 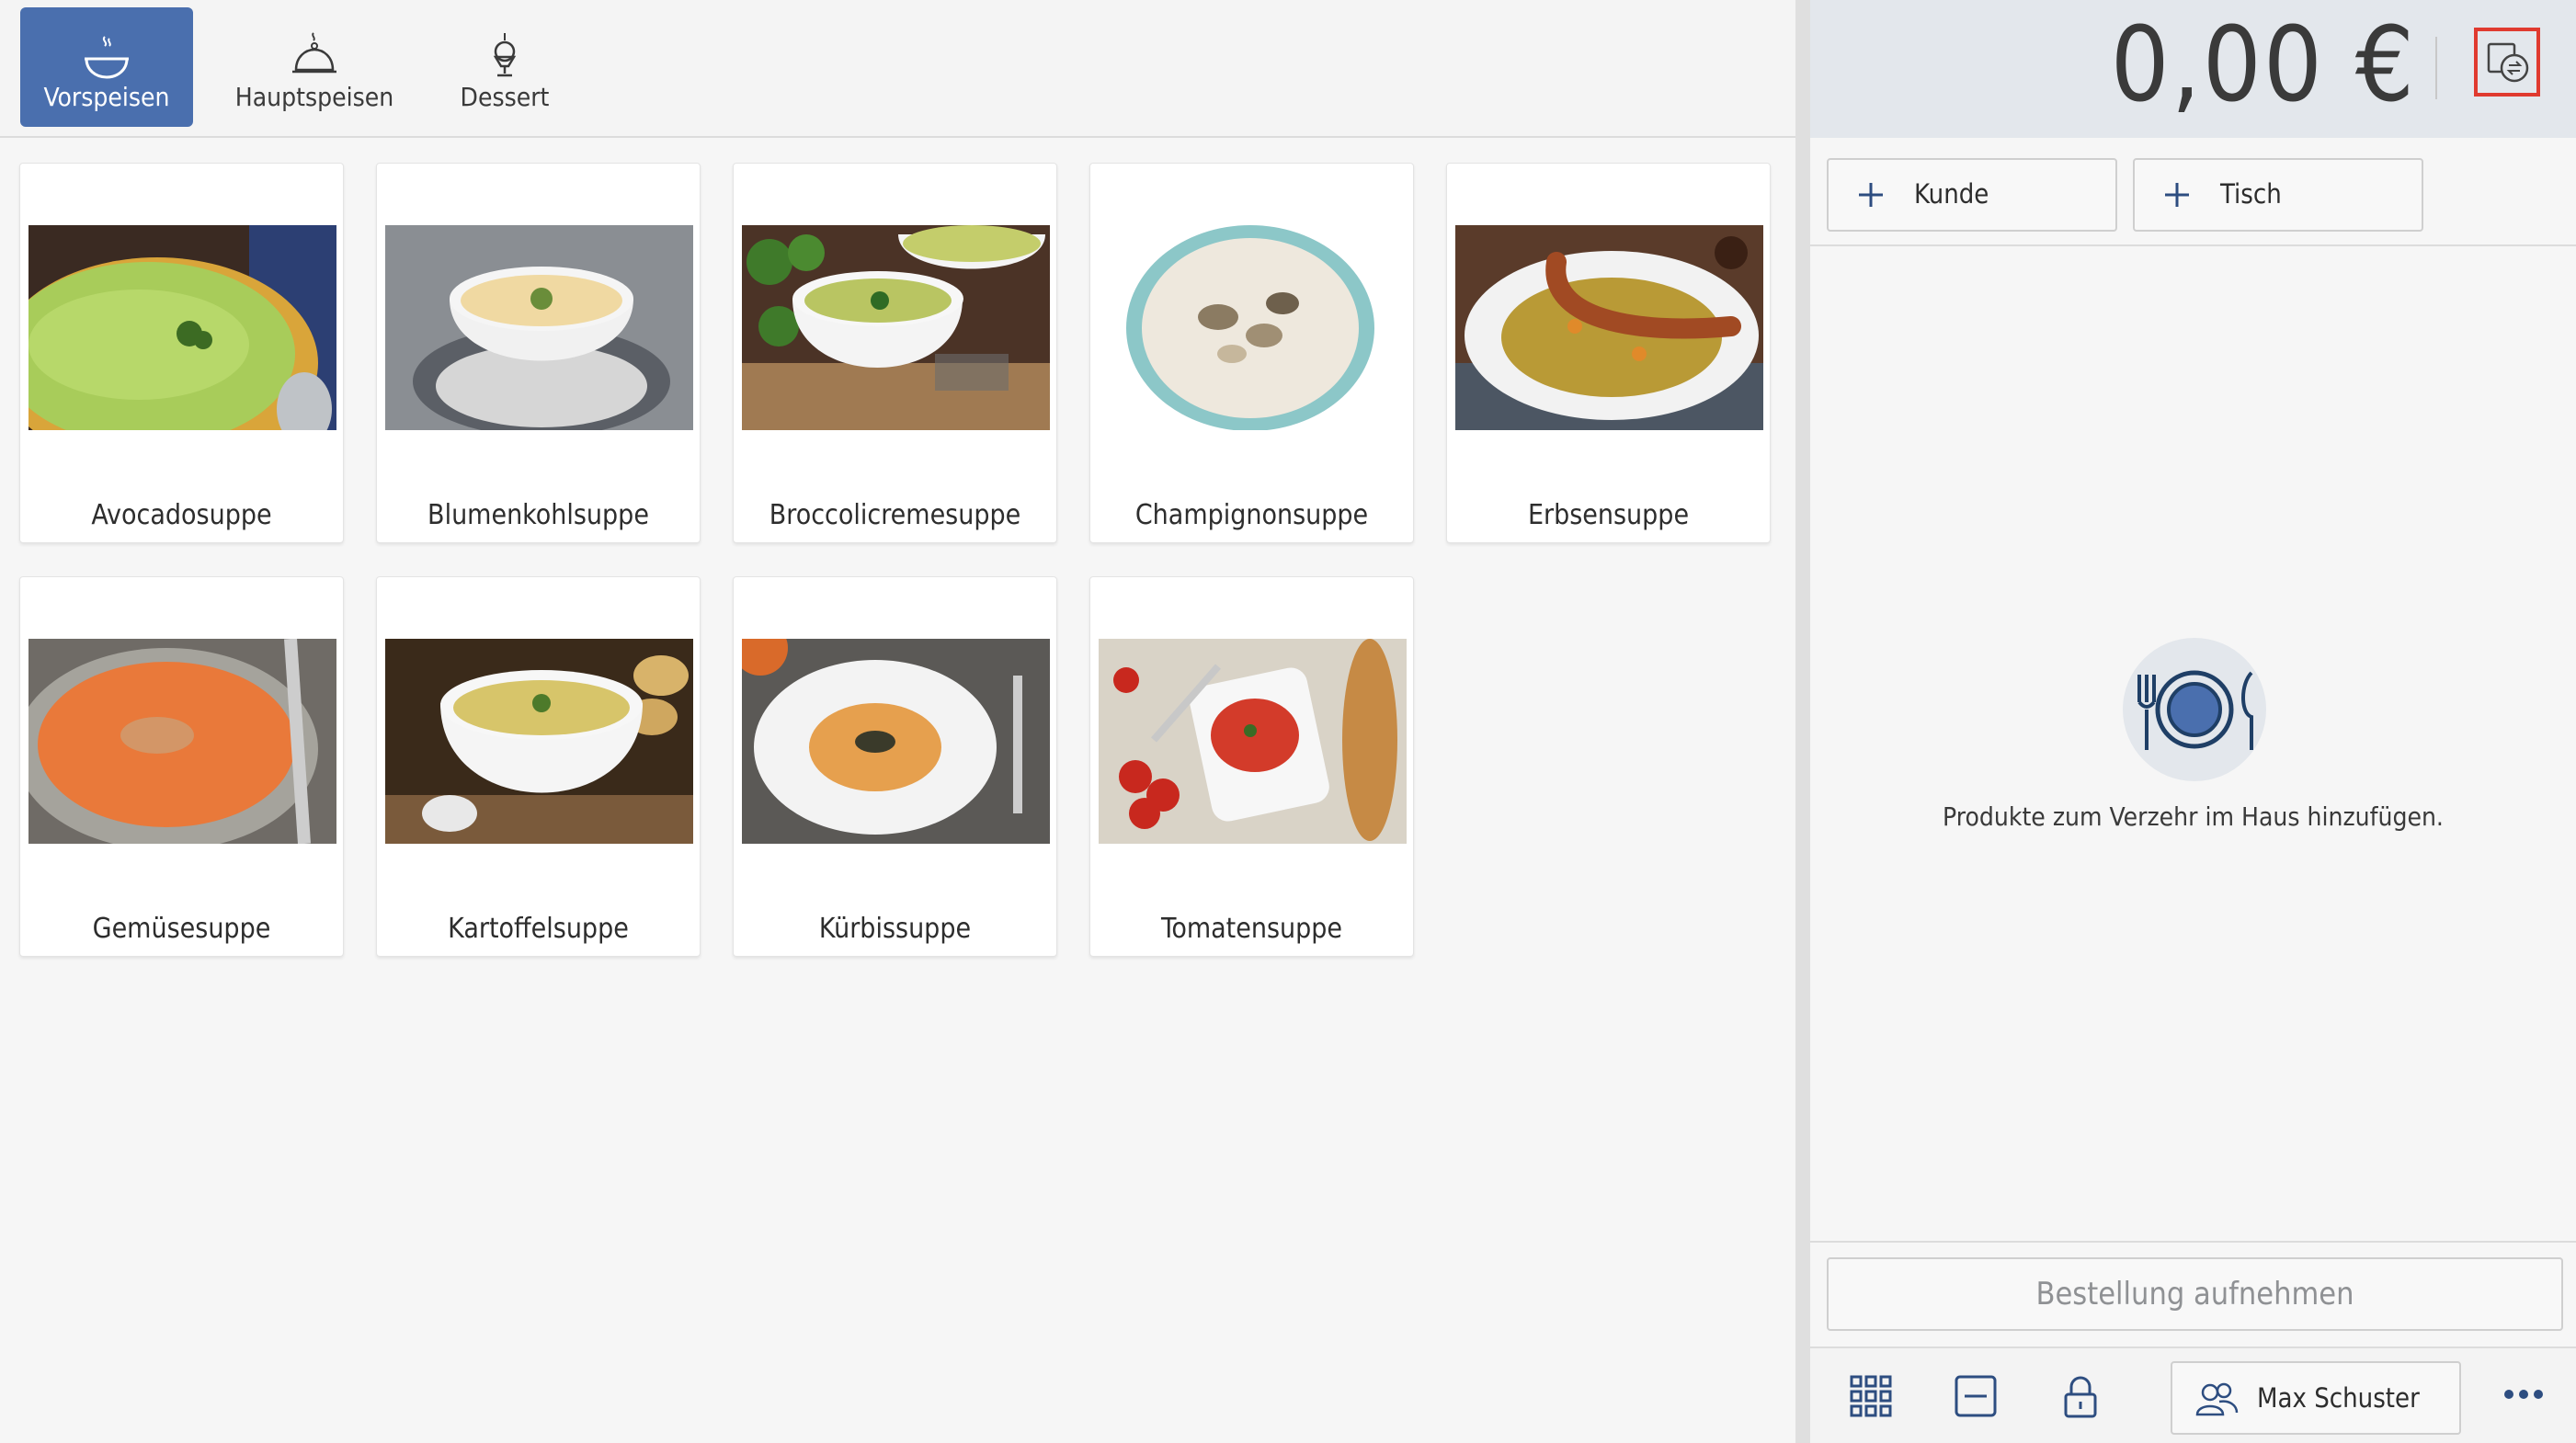 I want to click on tab-dessert: Dessert, so click(x=505, y=67).